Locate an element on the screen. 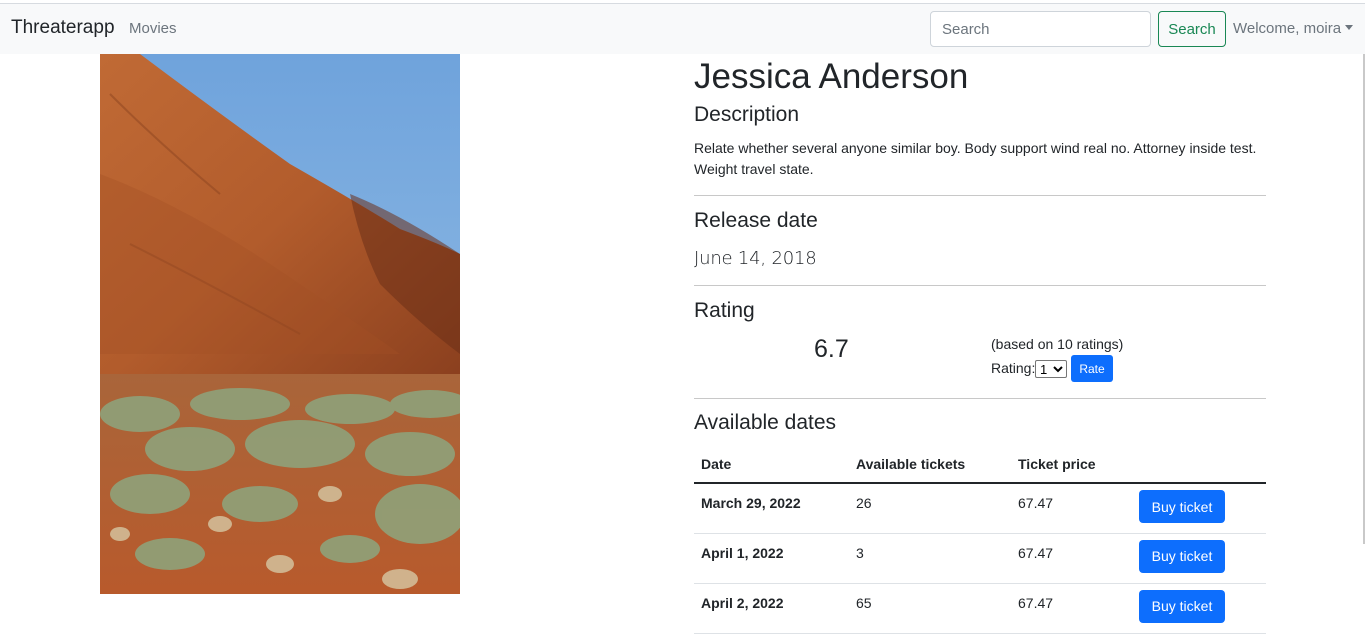 Image resolution: width=1365 pixels, height=634 pixels. table-row: April 1, 2022 3 67.47 Buy ticket is located at coordinates (980, 558).